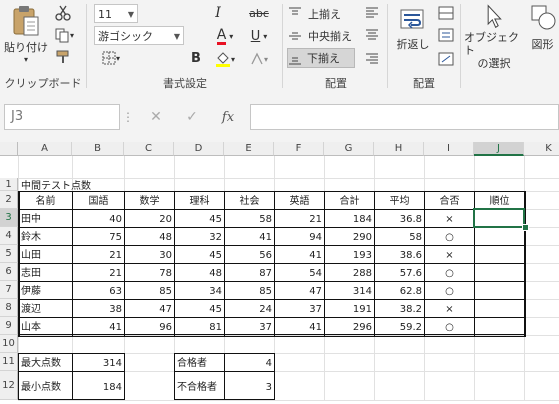 The height and width of the screenshot is (404, 559). I want to click on table-cell: 24, so click(249, 308).